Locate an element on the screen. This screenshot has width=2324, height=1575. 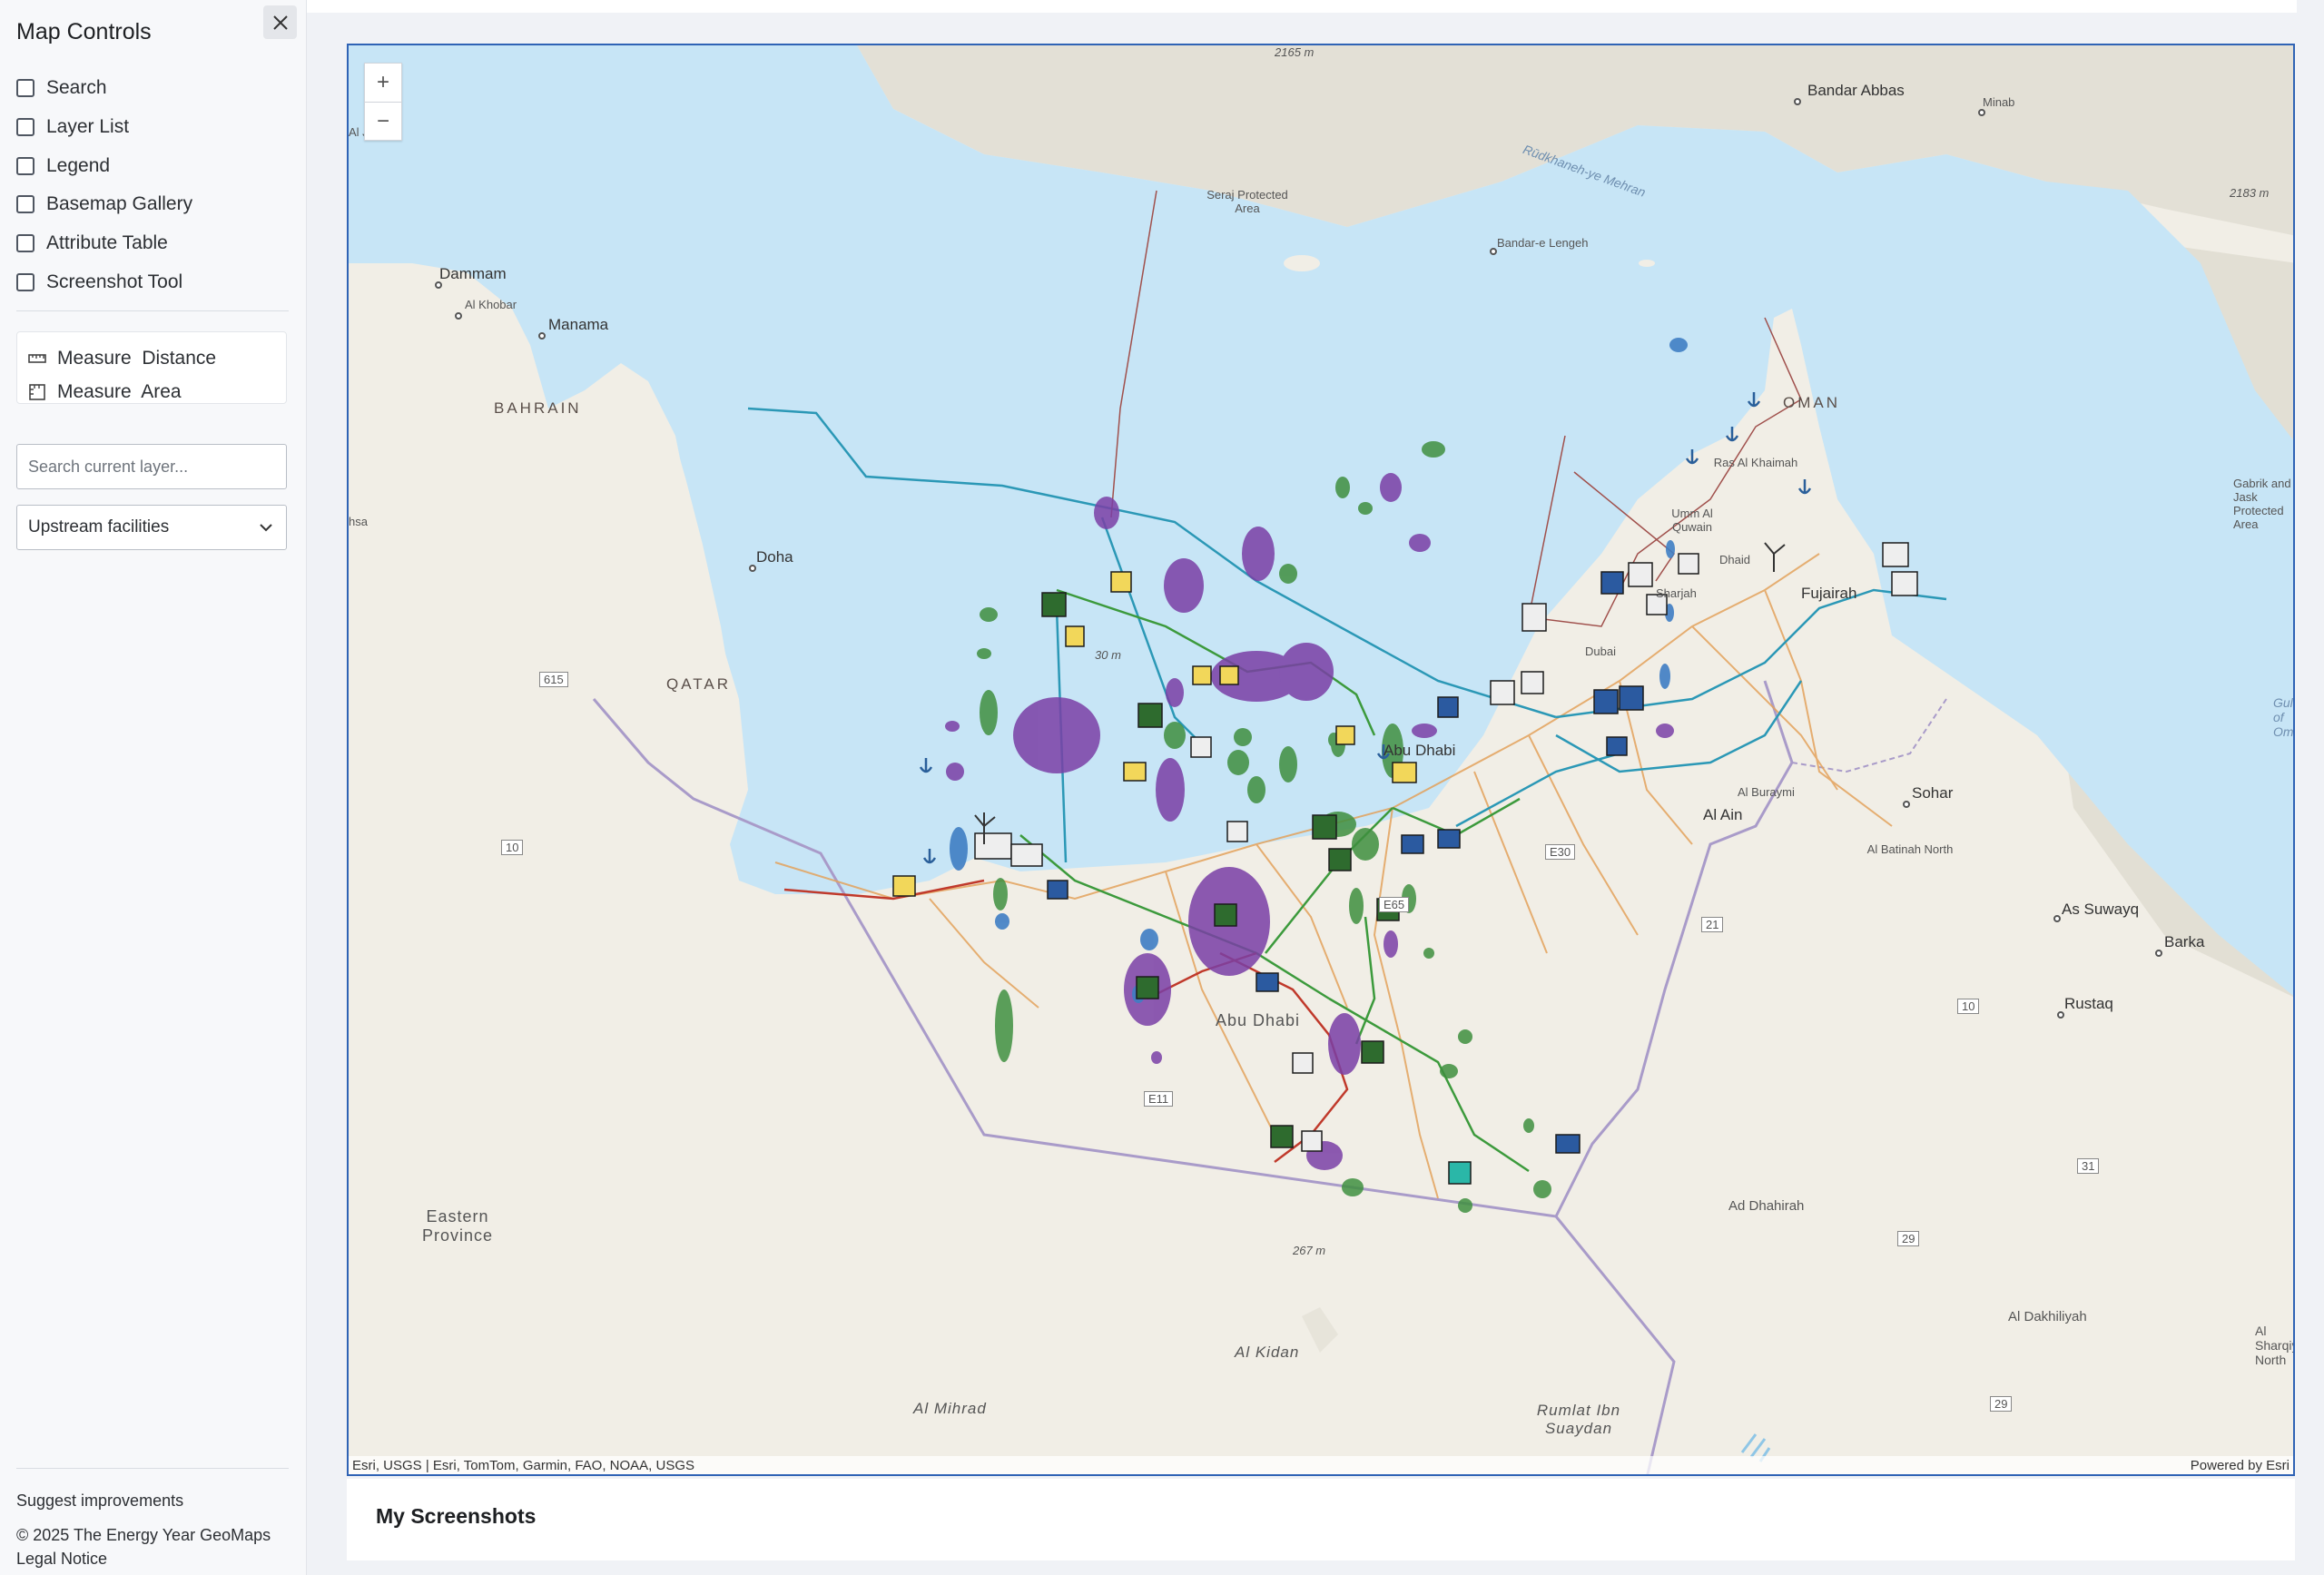
map-label: Bandar Abbas is located at coordinates (1856, 91).